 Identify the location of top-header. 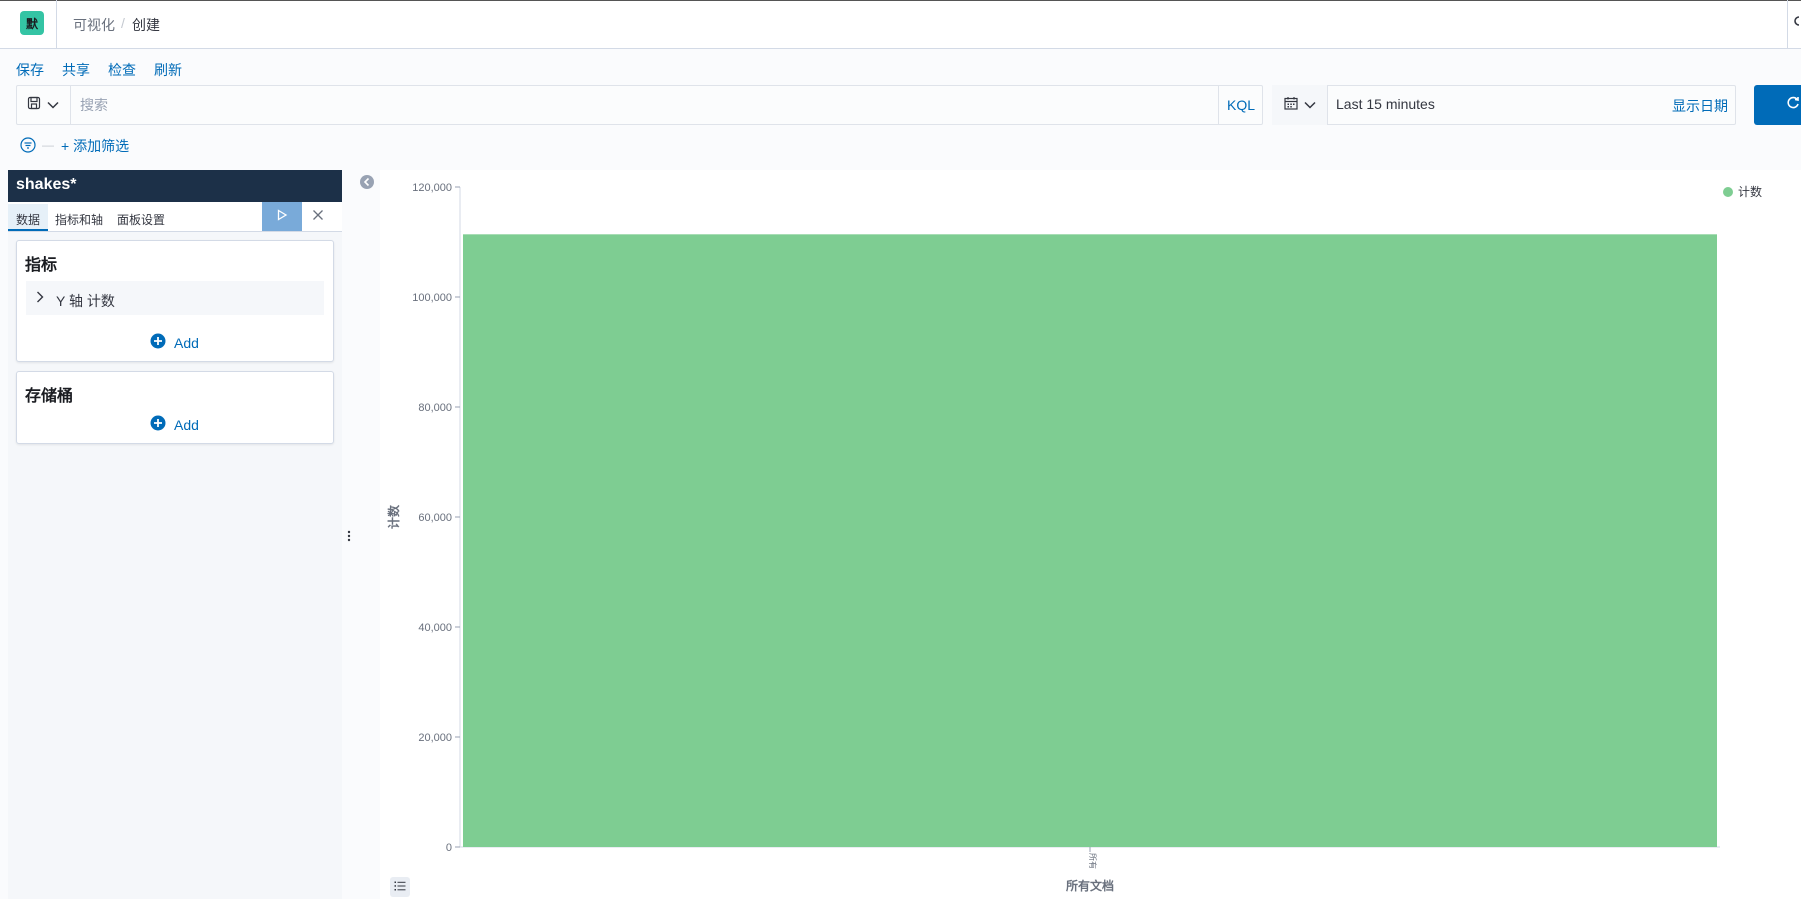
(900, 24).